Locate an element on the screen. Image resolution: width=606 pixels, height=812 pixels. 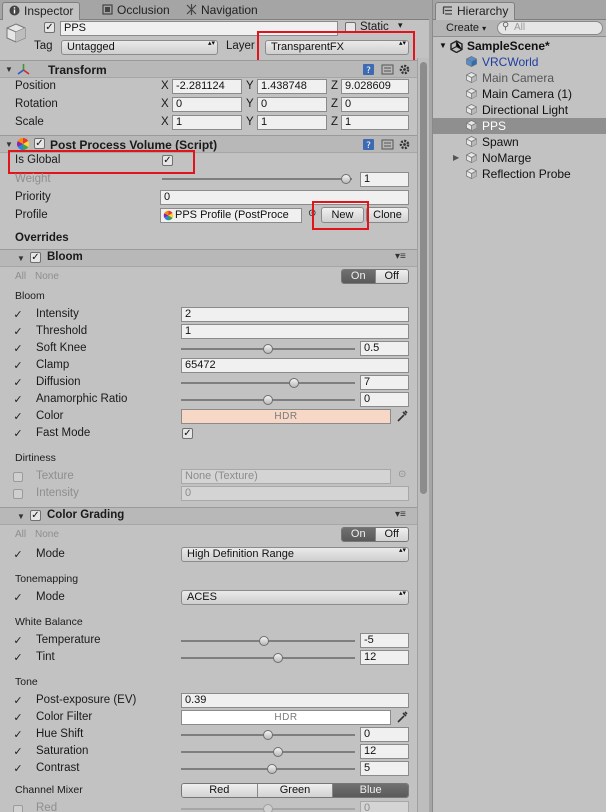
saturation-field: 12 is located at coordinates (384, 751).